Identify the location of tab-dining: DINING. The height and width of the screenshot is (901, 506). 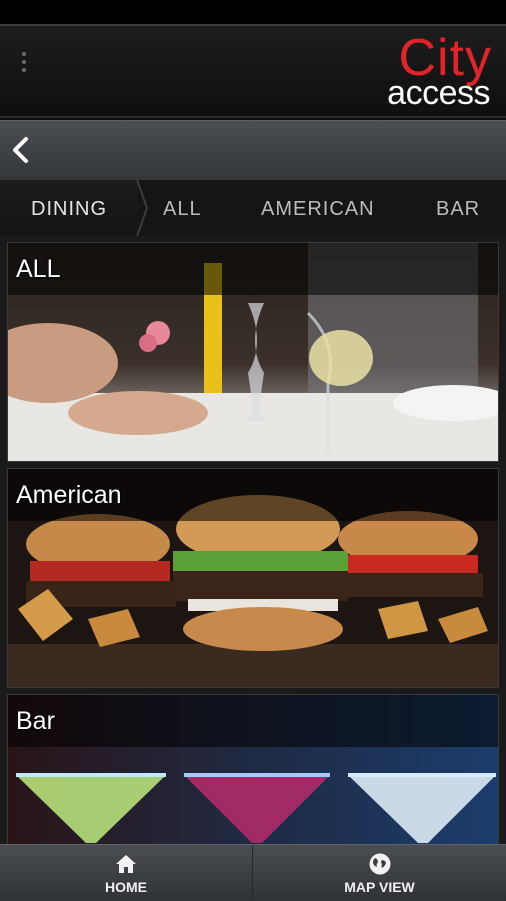
(69, 208).